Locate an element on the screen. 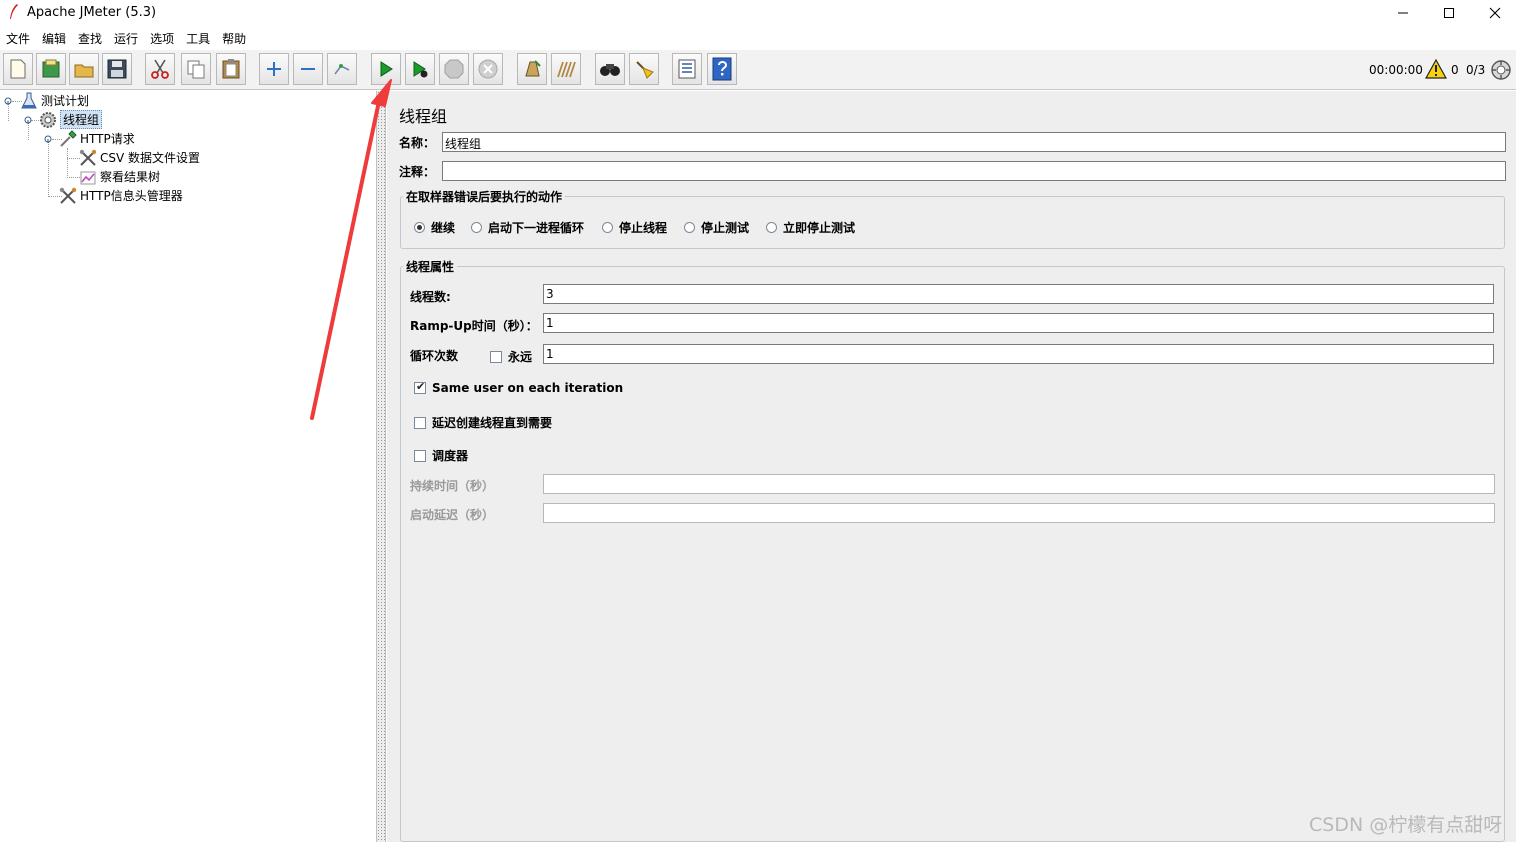 This screenshot has height=842, width=1516. start-icon is located at coordinates (386, 69).